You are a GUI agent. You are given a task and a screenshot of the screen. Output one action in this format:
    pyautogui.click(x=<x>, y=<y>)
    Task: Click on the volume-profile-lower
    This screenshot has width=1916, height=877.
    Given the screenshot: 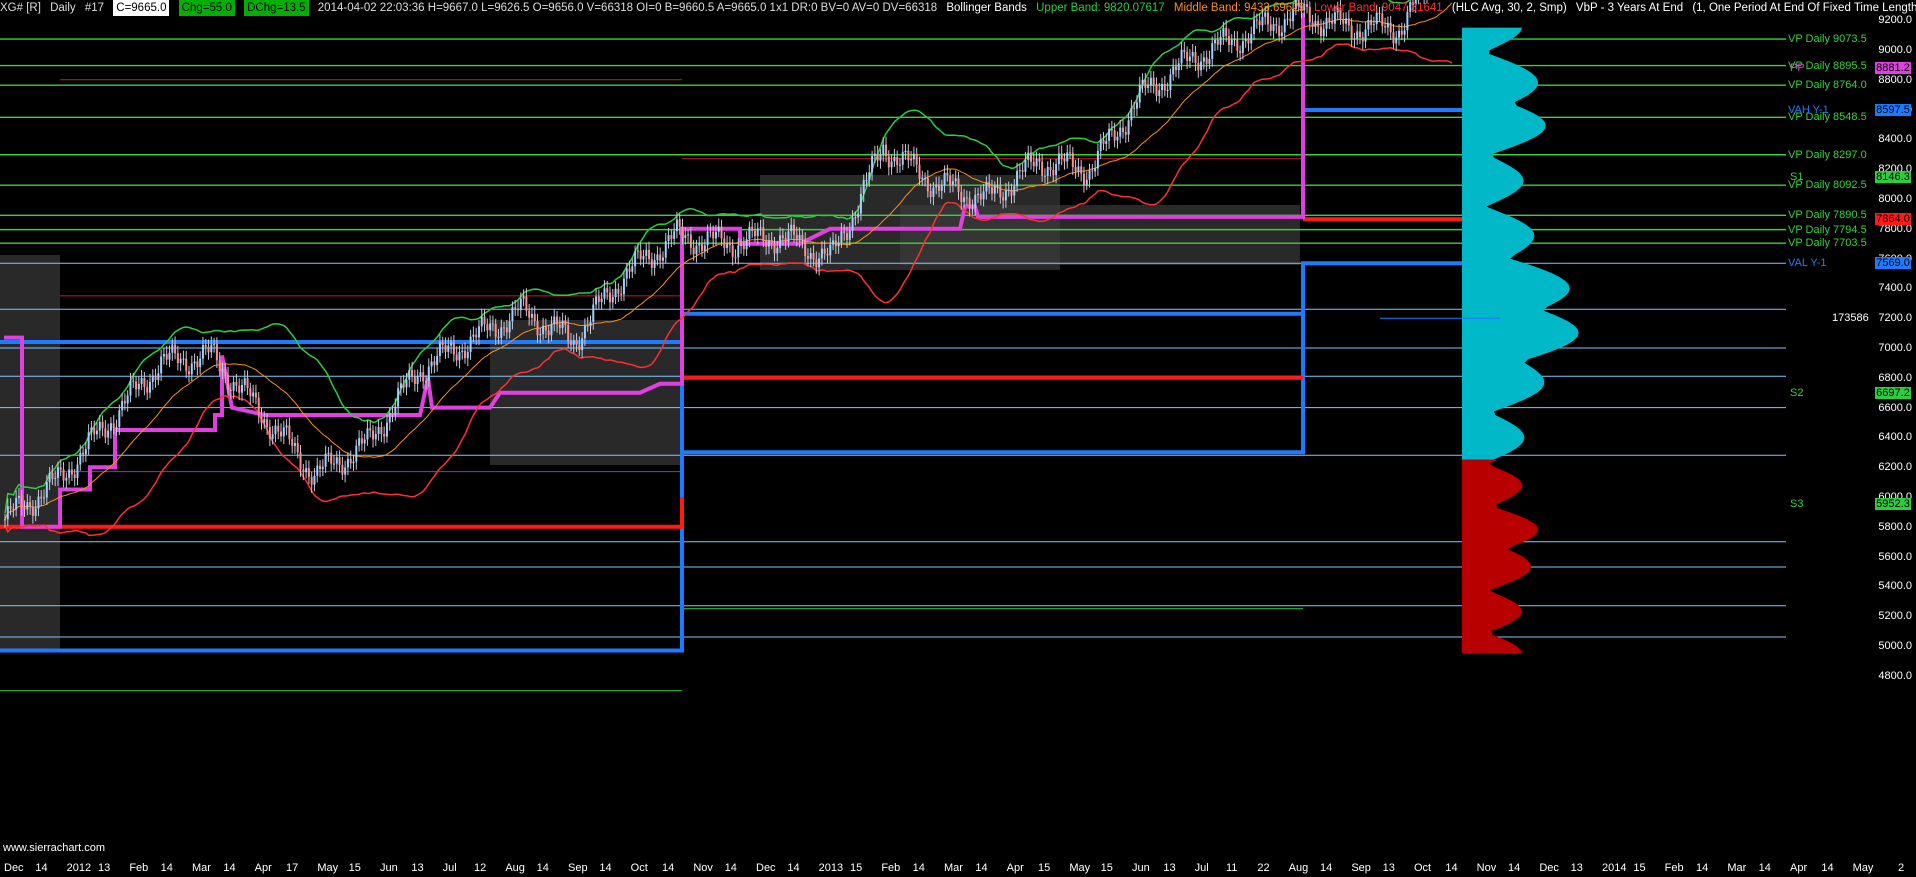 What is the action you would take?
    pyautogui.click(x=1500, y=556)
    